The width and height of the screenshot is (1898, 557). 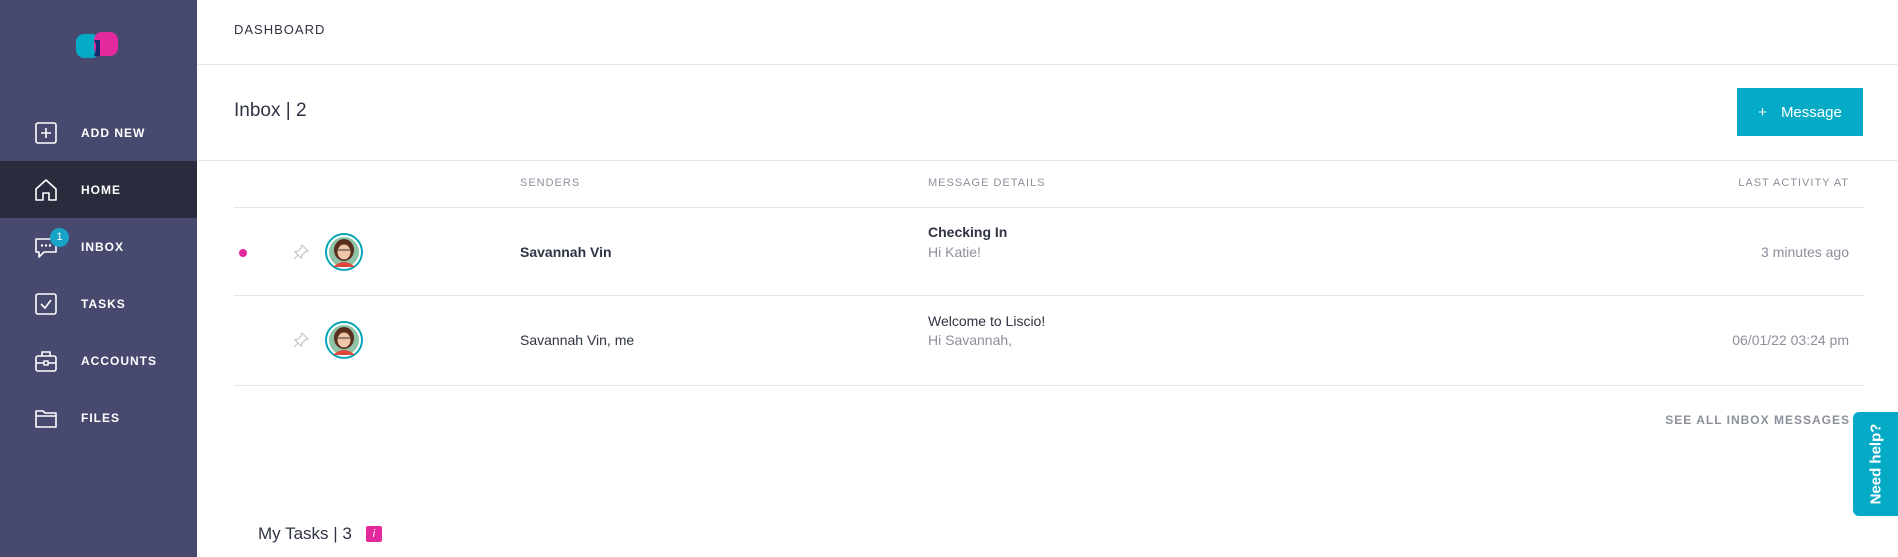 I want to click on info-icon: i, so click(x=374, y=534).